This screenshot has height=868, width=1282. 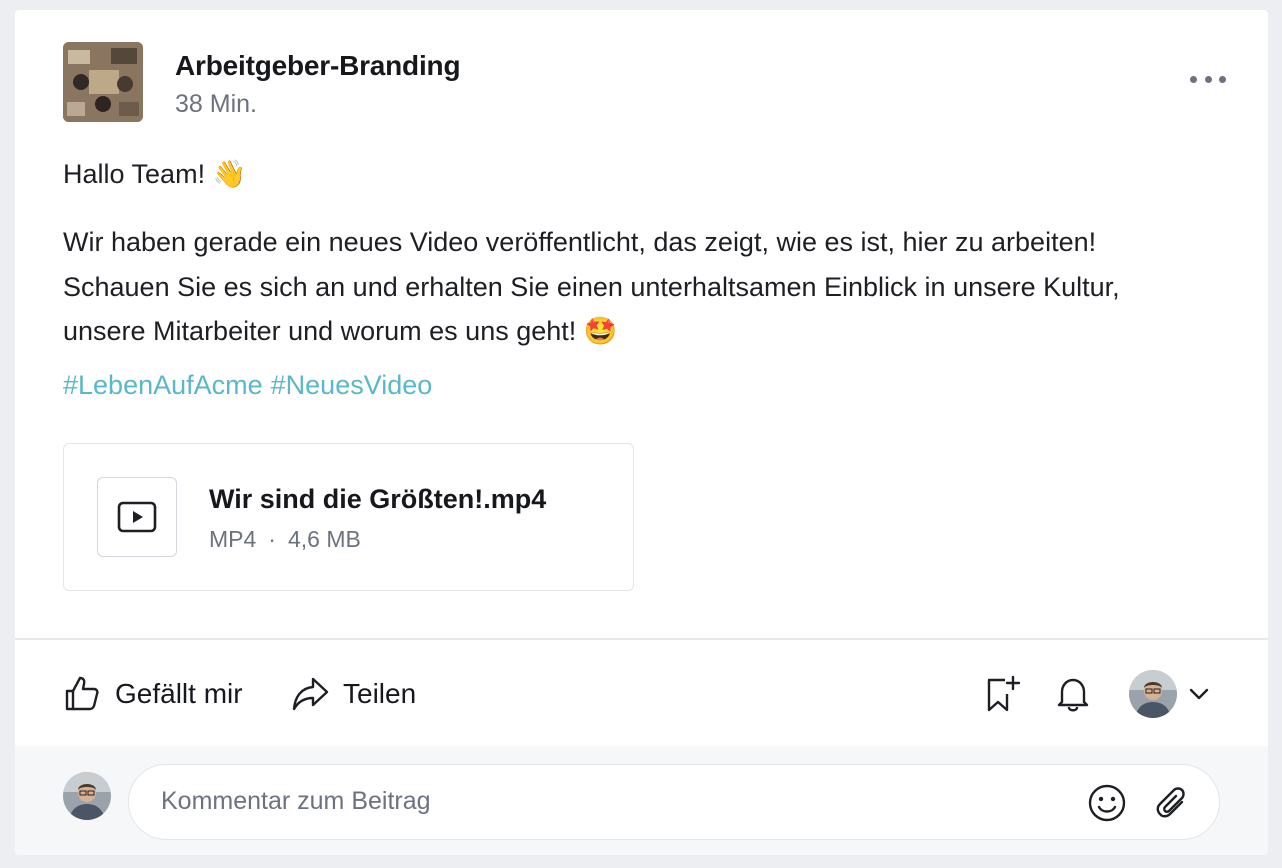 I want to click on hashtag-list: #LebenAufAcme #NeuesVideo, so click(x=251, y=385).